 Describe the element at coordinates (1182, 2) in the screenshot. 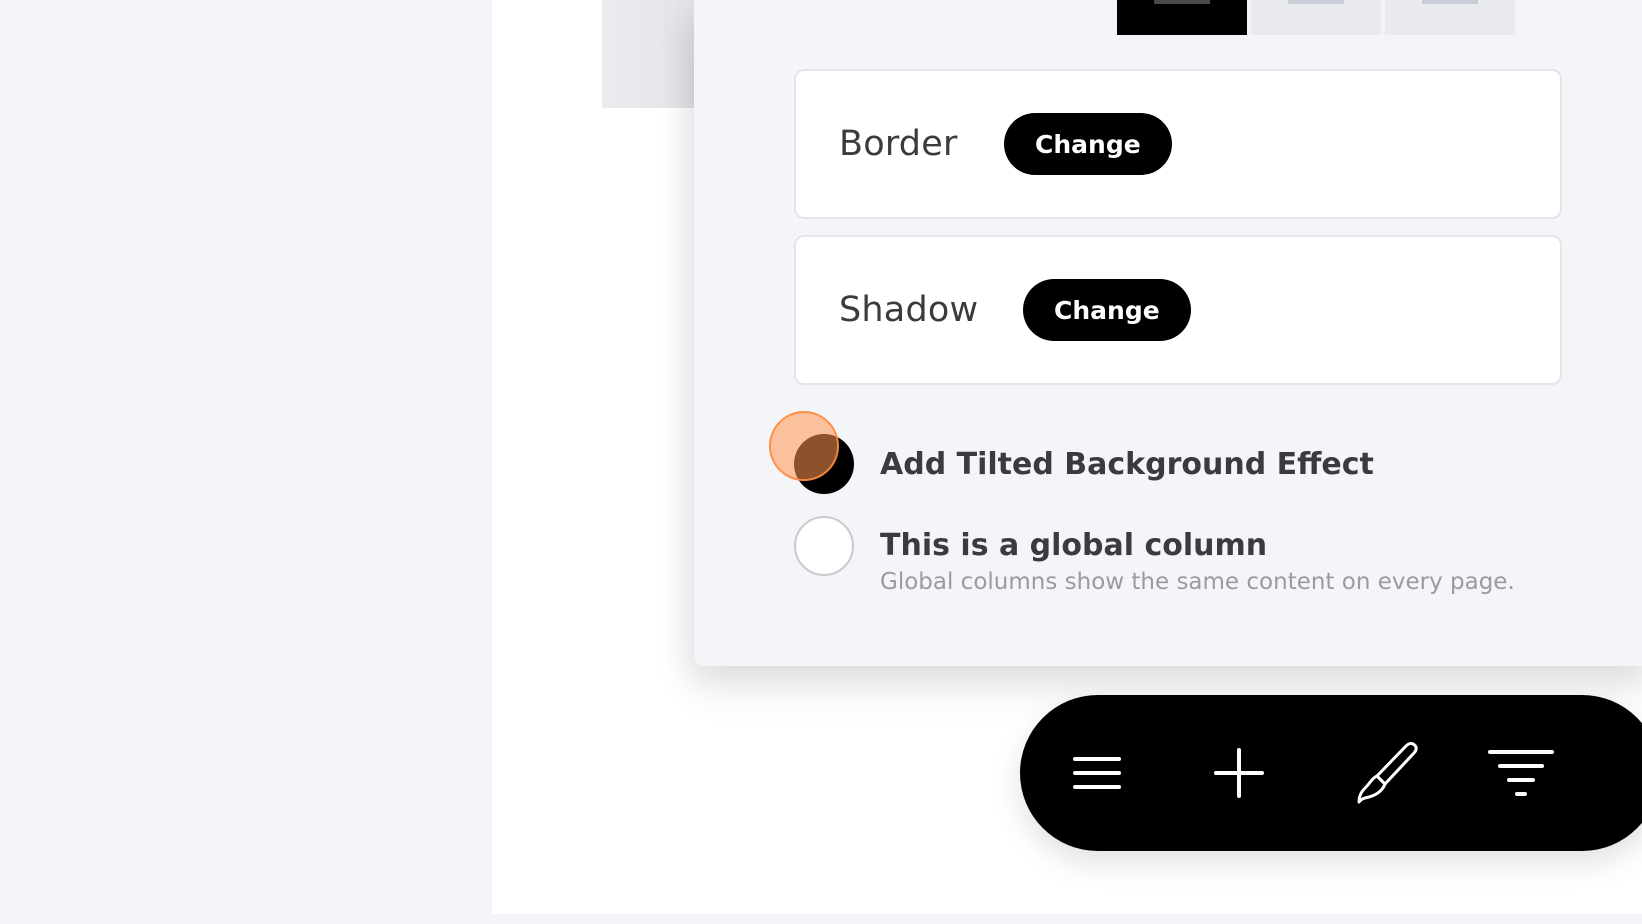

I see `layout-option-1-icon` at that location.